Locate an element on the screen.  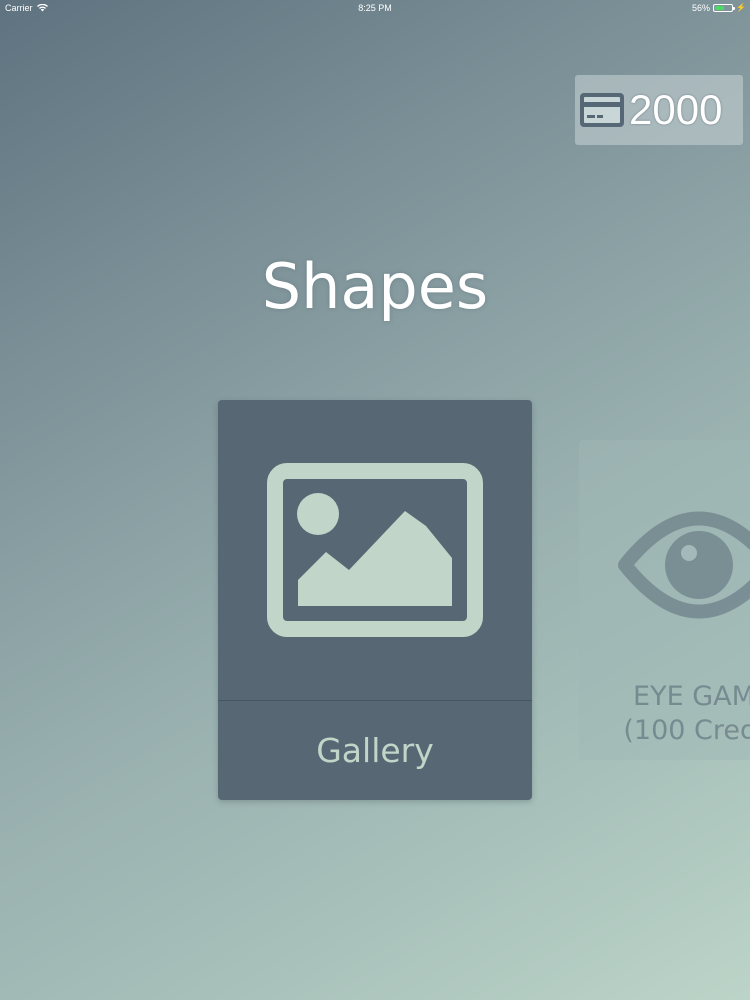
charging-icon: ⚡ is located at coordinates (741, 7).